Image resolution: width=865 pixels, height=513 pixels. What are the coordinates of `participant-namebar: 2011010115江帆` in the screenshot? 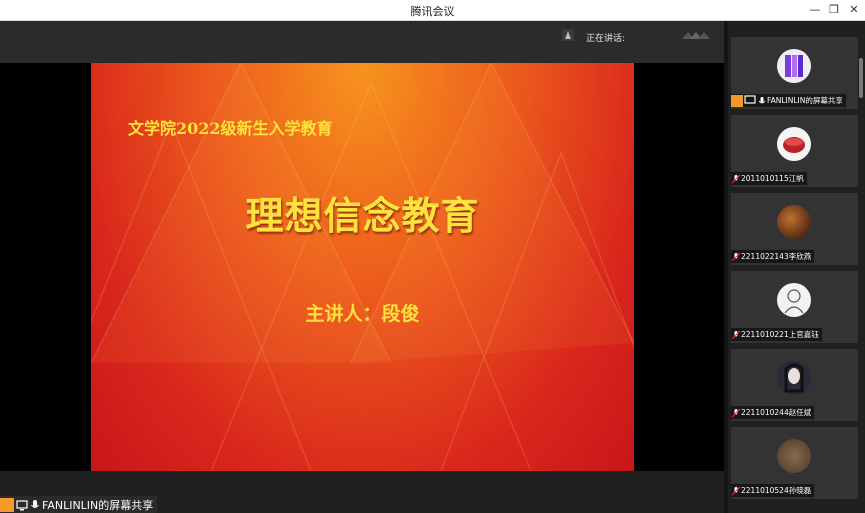 It's located at (769, 178).